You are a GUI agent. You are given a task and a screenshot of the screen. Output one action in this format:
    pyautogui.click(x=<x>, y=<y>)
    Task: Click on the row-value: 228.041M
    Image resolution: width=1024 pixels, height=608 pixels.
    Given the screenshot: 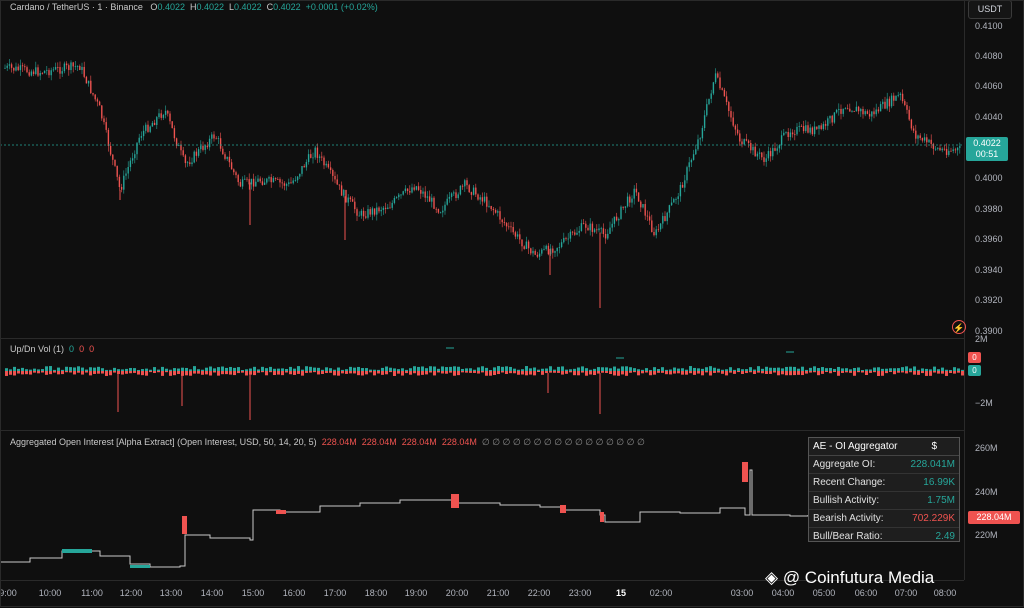 What is the action you would take?
    pyautogui.click(x=932, y=464)
    